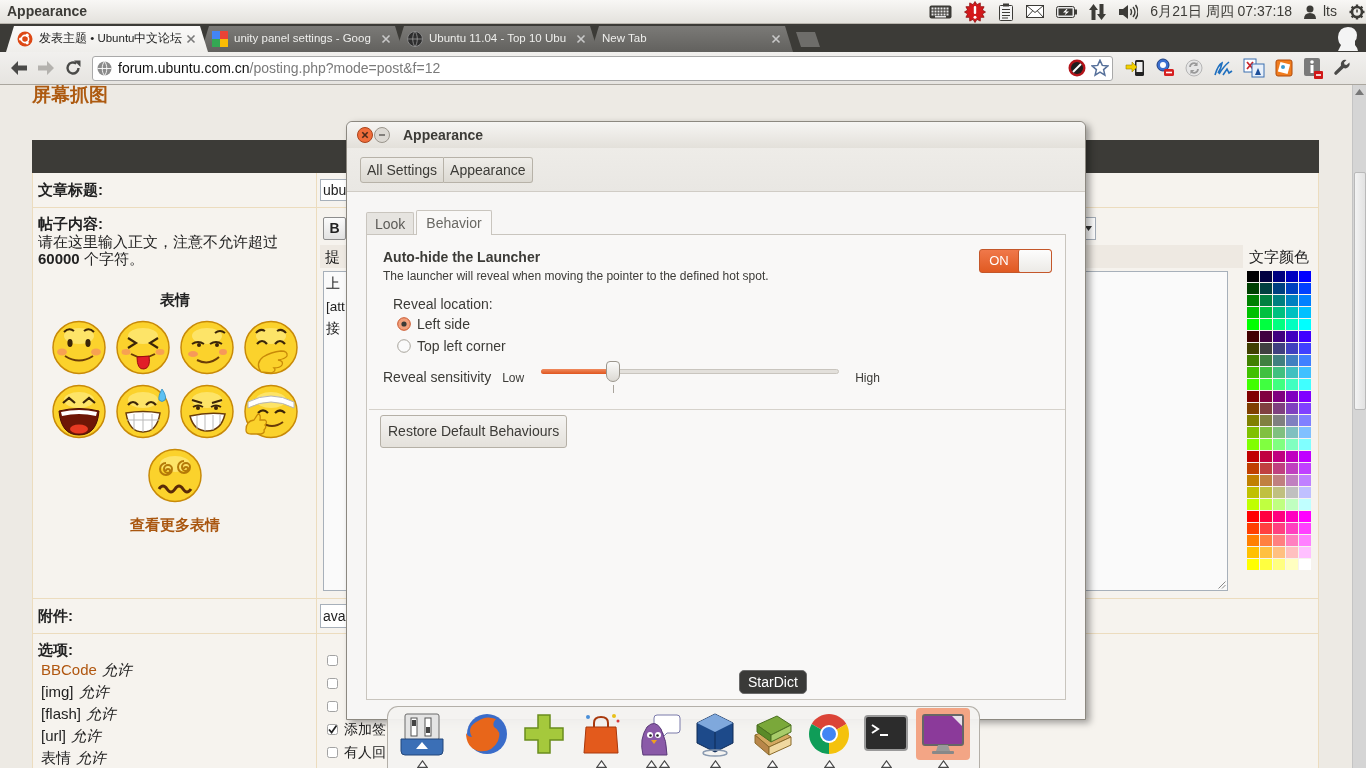  What do you see at coordinates (1313, 68) in the screenshot?
I see `info-badge-icon` at bounding box center [1313, 68].